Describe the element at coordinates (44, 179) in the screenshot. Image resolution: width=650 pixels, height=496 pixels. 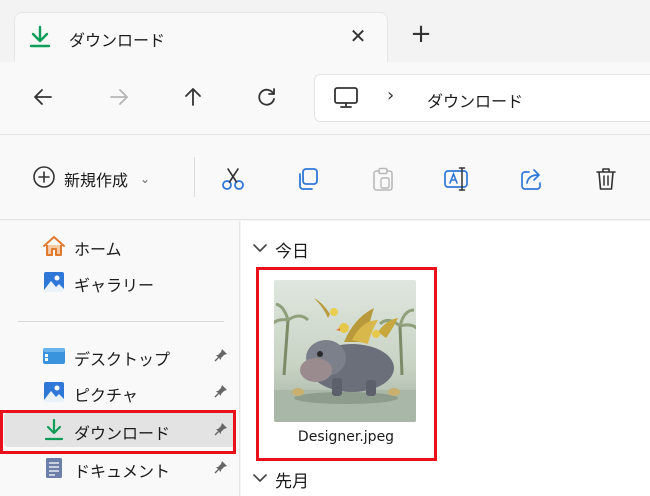
I see `add-icon` at that location.